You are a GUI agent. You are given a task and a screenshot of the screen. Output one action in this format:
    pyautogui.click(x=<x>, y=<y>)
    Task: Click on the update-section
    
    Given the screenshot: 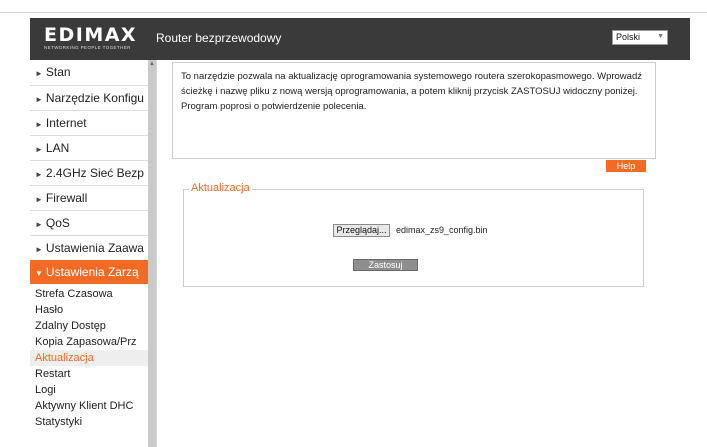 What is the action you would take?
    pyautogui.click(x=413, y=238)
    